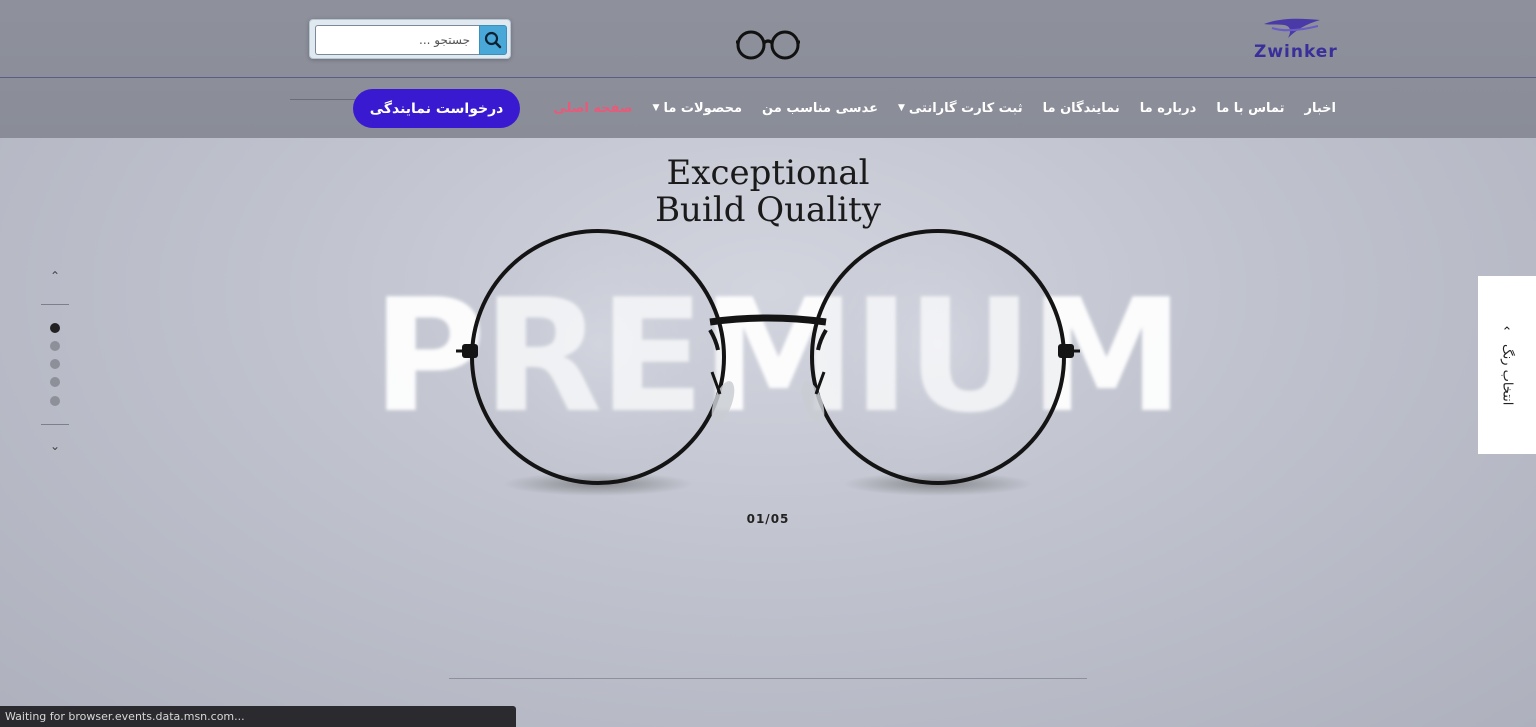 The image size is (1536, 727). I want to click on color-picker-tab: ⌃ انتخاب رنگ, so click(1507, 365).